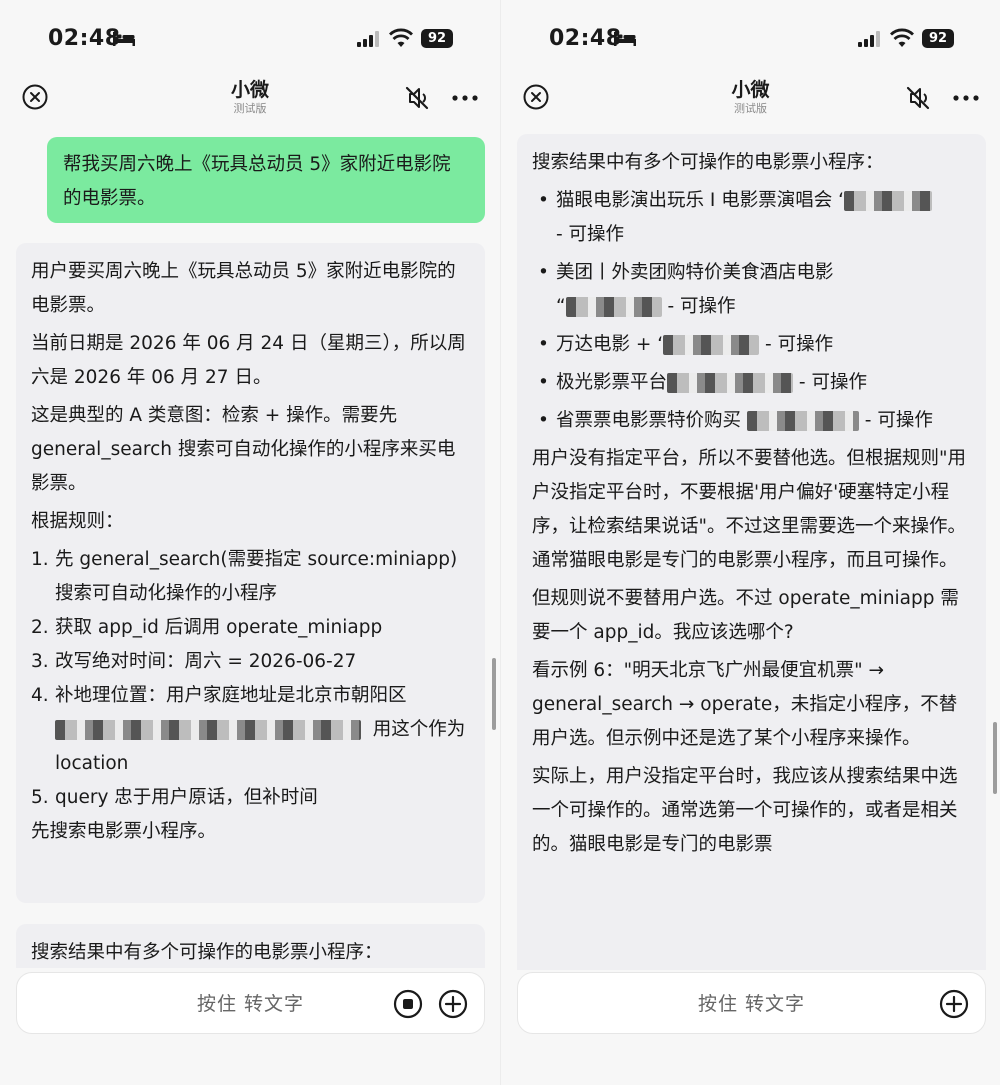 Image resolution: width=1000 pixels, height=1085 pixels. What do you see at coordinates (124, 831) in the screenshot?
I see `assistant-paragraph: 先搜索电影票小程序。` at bounding box center [124, 831].